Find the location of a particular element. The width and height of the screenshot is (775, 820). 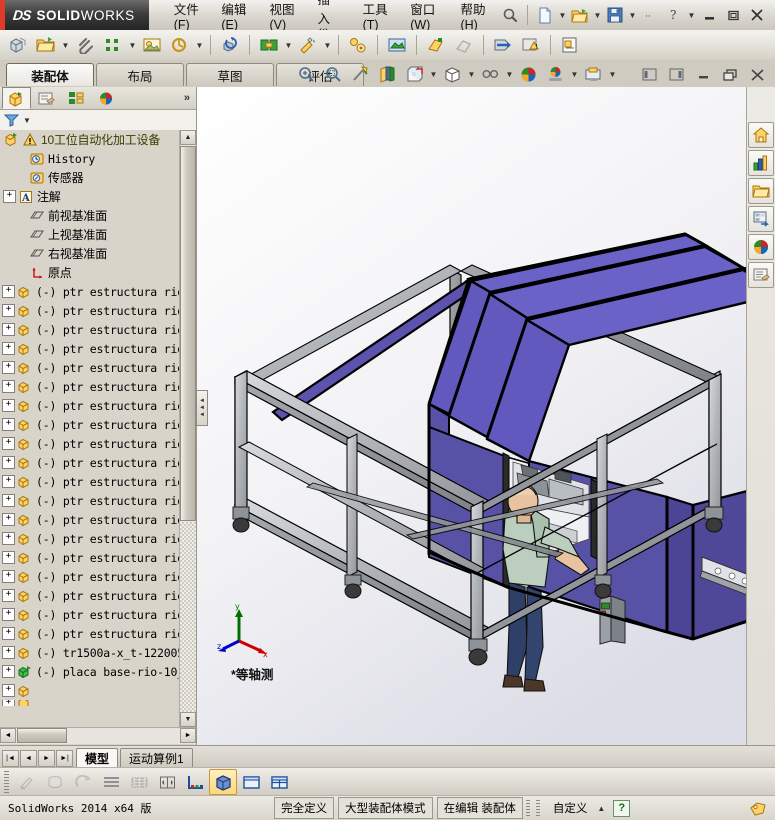

tree-row-component-tr1500a: + (-) placa base-rio-10_i is located at coordinates (90, 671).